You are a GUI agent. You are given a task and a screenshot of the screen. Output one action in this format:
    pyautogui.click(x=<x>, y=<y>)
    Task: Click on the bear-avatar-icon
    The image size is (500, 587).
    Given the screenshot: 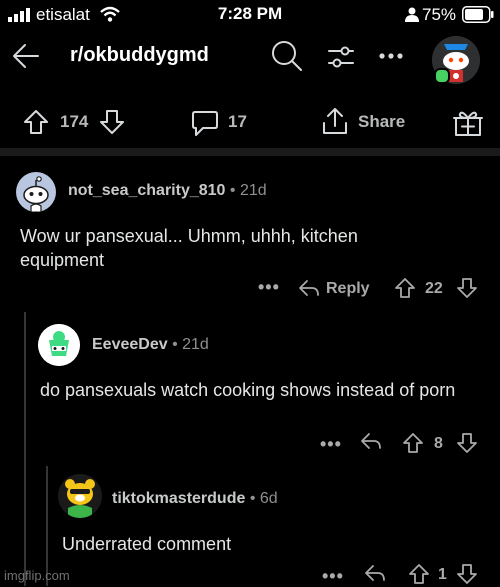 What is the action you would take?
    pyautogui.click(x=80, y=496)
    